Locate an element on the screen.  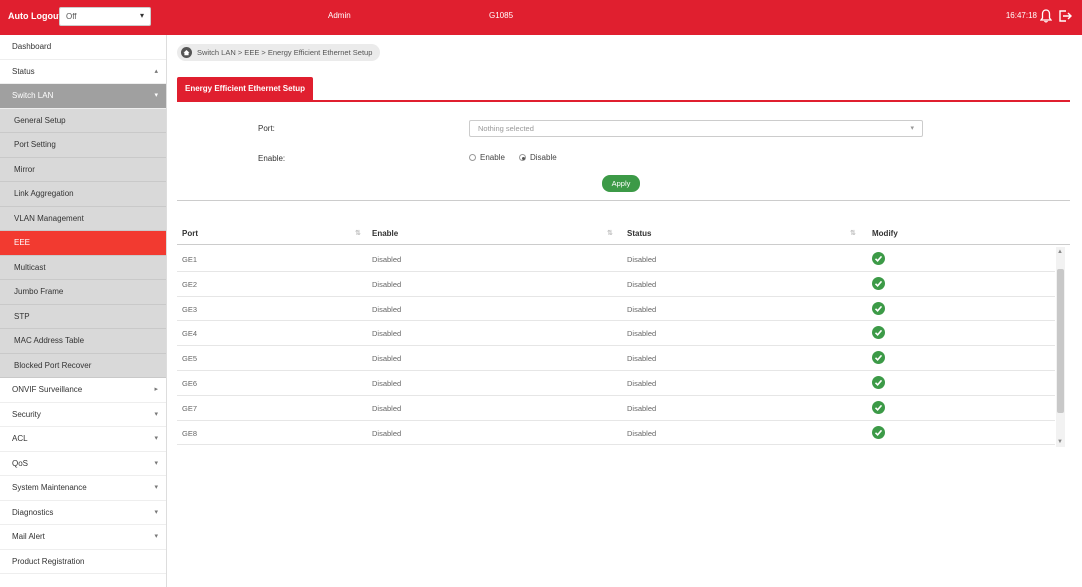
sidebar-item-blocked-port-recover: Blocked Port Recover is located at coordinates (83, 365).